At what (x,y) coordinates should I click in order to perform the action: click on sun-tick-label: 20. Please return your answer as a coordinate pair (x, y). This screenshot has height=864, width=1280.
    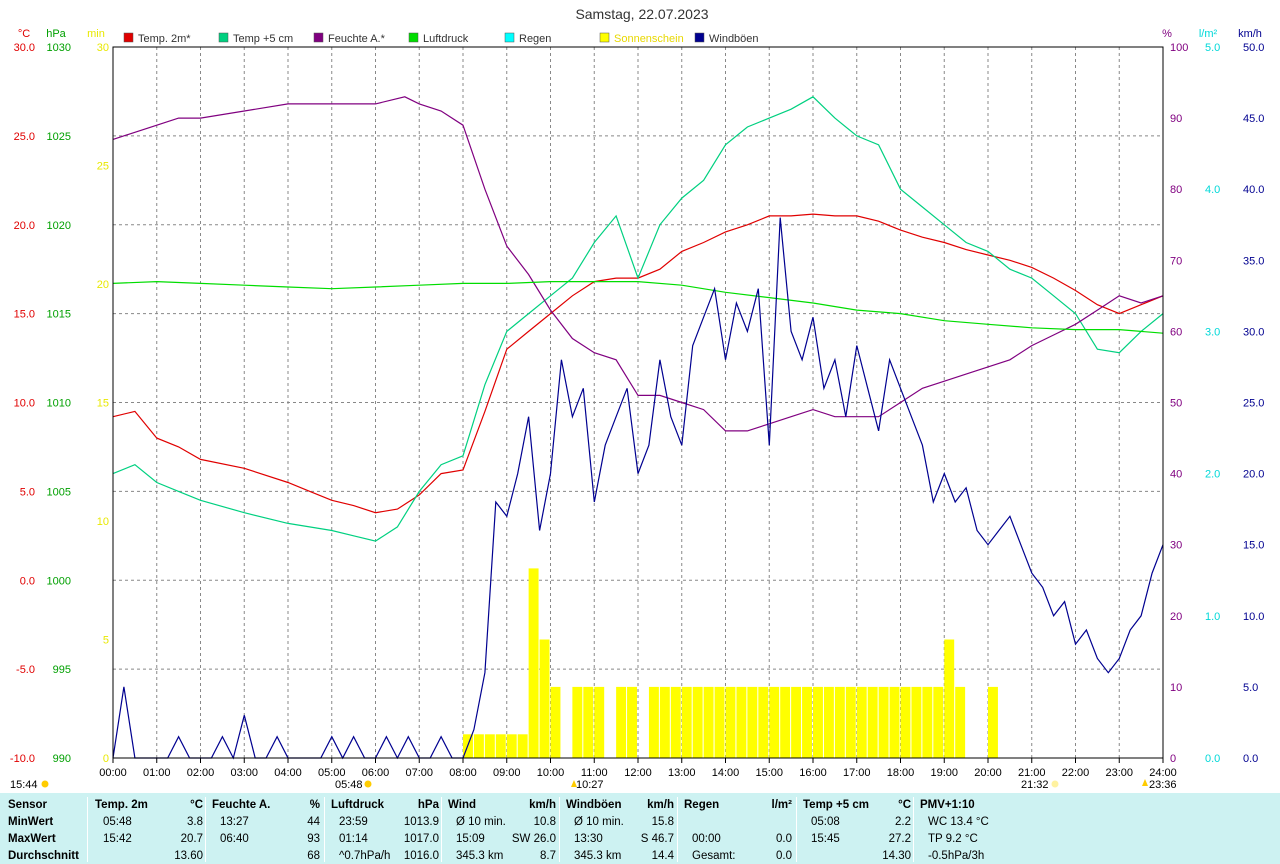
    Looking at the image, I should click on (103, 285).